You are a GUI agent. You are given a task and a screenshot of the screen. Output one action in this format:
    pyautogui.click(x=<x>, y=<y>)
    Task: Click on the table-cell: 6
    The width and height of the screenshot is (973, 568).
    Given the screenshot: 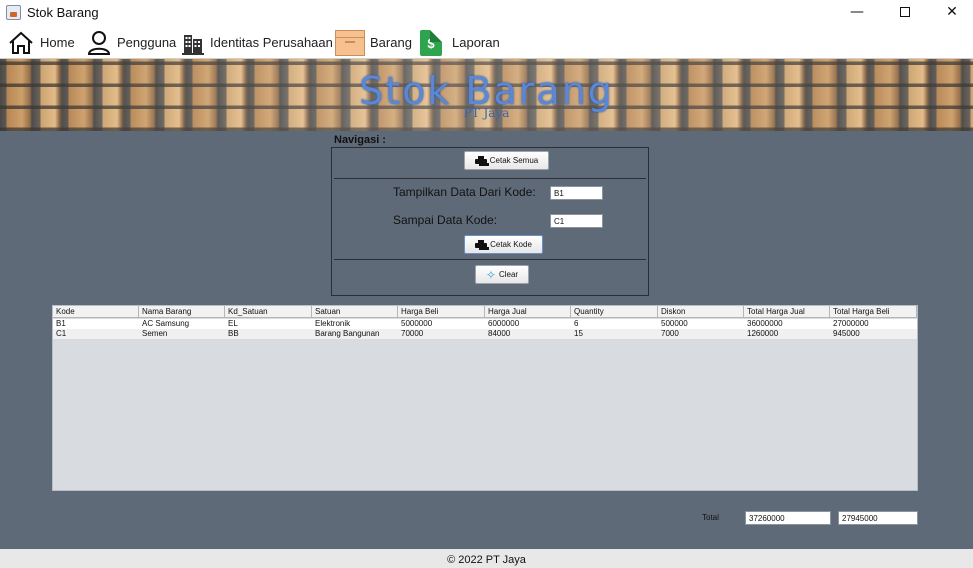 What is the action you would take?
    pyautogui.click(x=576, y=323)
    